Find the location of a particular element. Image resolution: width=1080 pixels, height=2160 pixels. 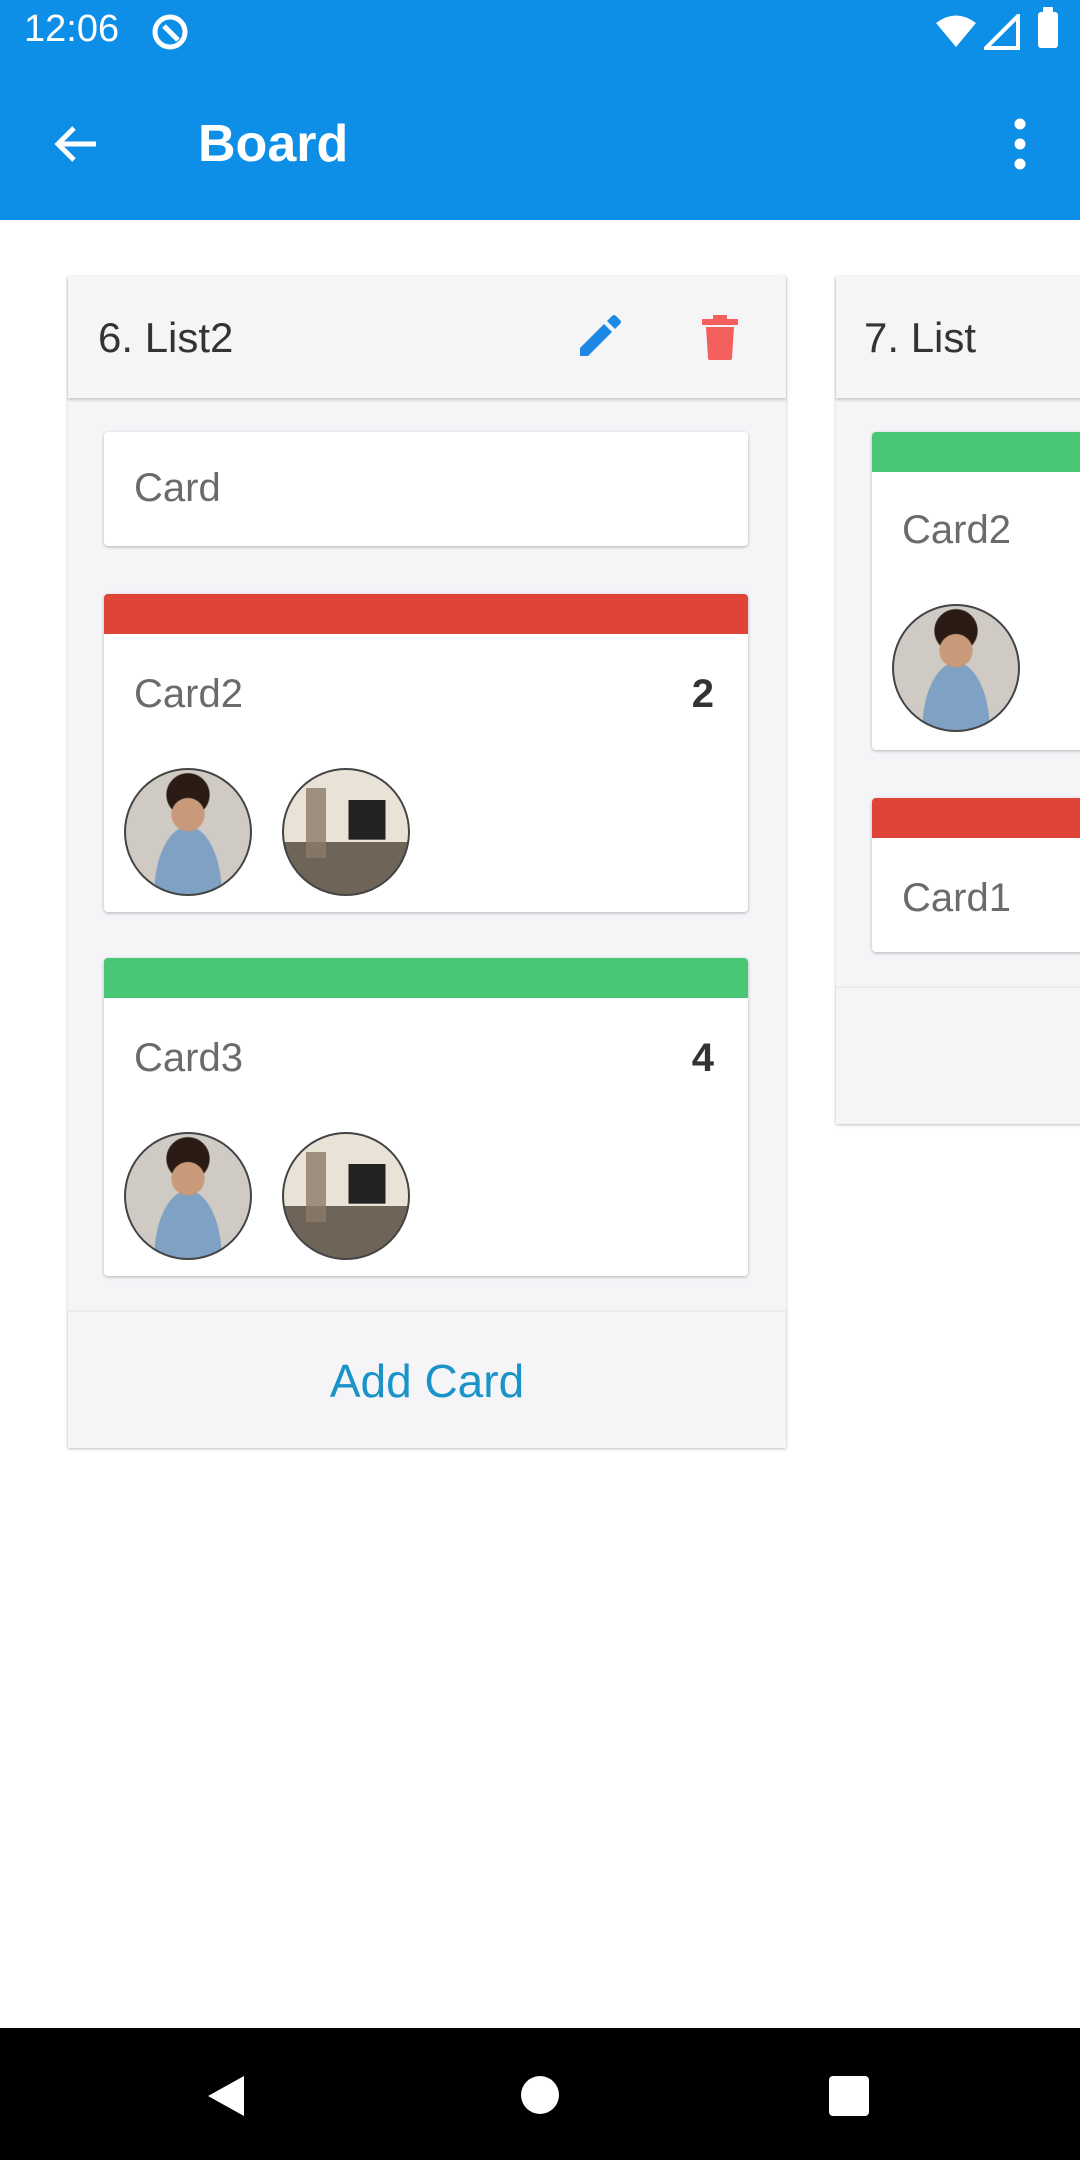

list-column: 7. List Card2 Card1 is located at coordinates (958, 700).